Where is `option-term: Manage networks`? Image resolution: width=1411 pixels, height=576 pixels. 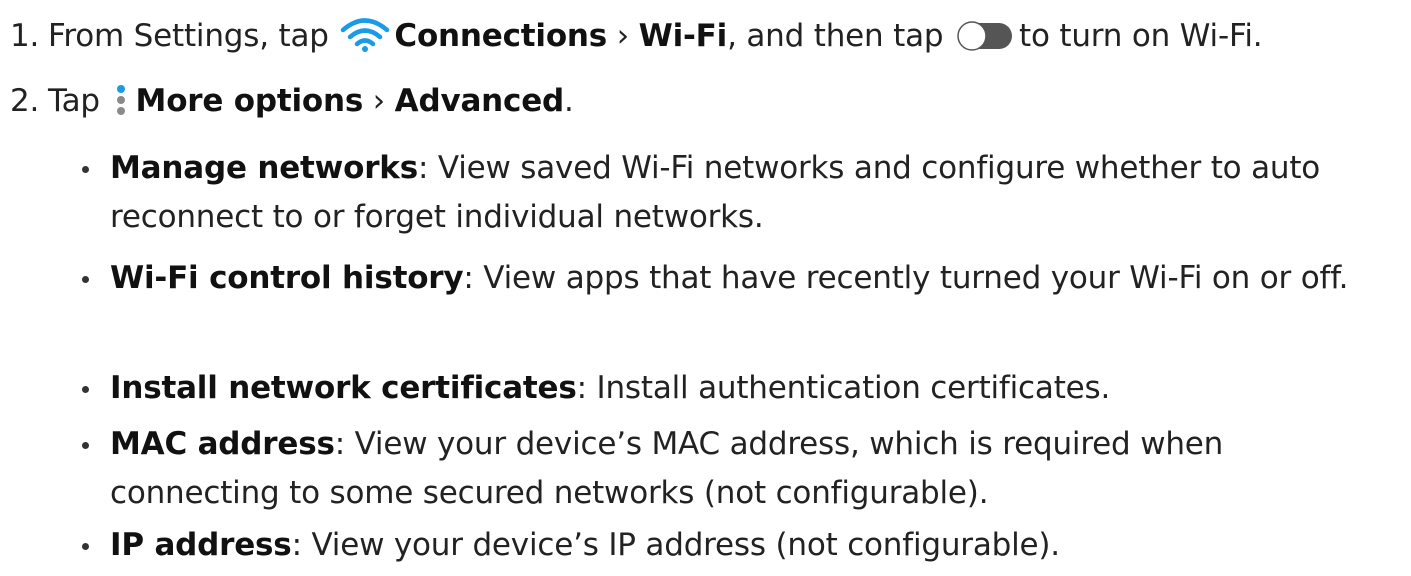 option-term: Manage networks is located at coordinates (264, 168).